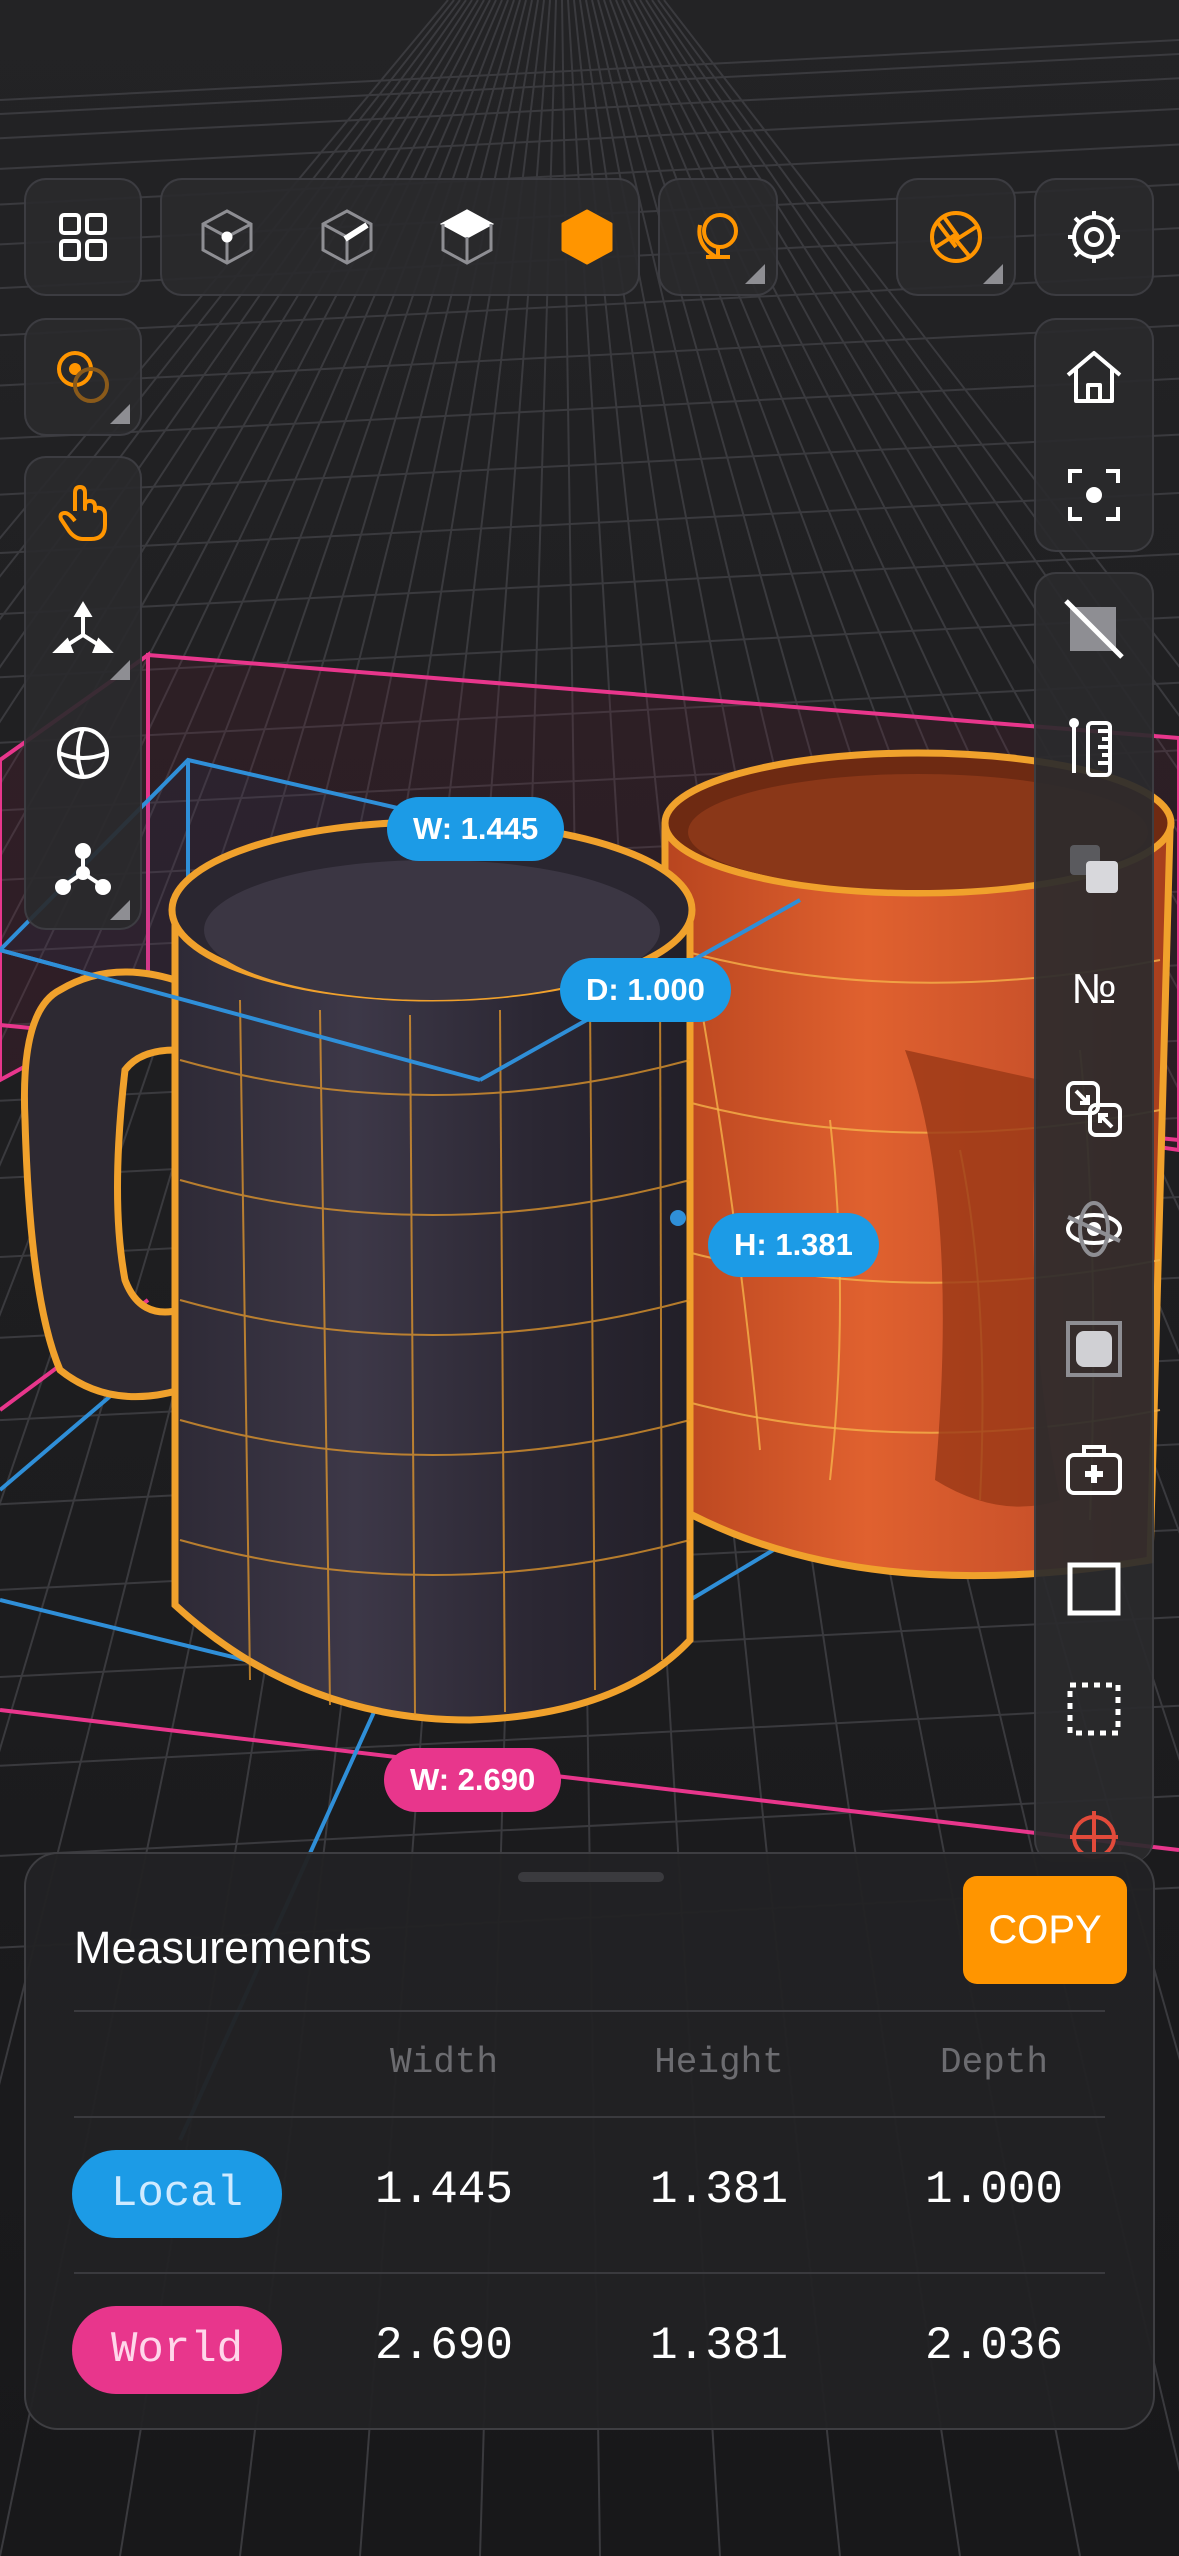 Image resolution: width=1179 pixels, height=2556 pixels. I want to click on column-header-depth: Depth, so click(994, 2062).